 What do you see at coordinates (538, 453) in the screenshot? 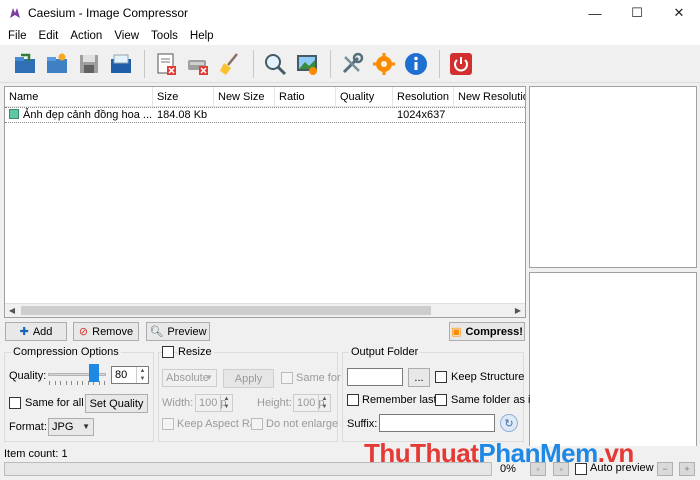
I see `watermark-part-2: PhanMem` at bounding box center [538, 453].